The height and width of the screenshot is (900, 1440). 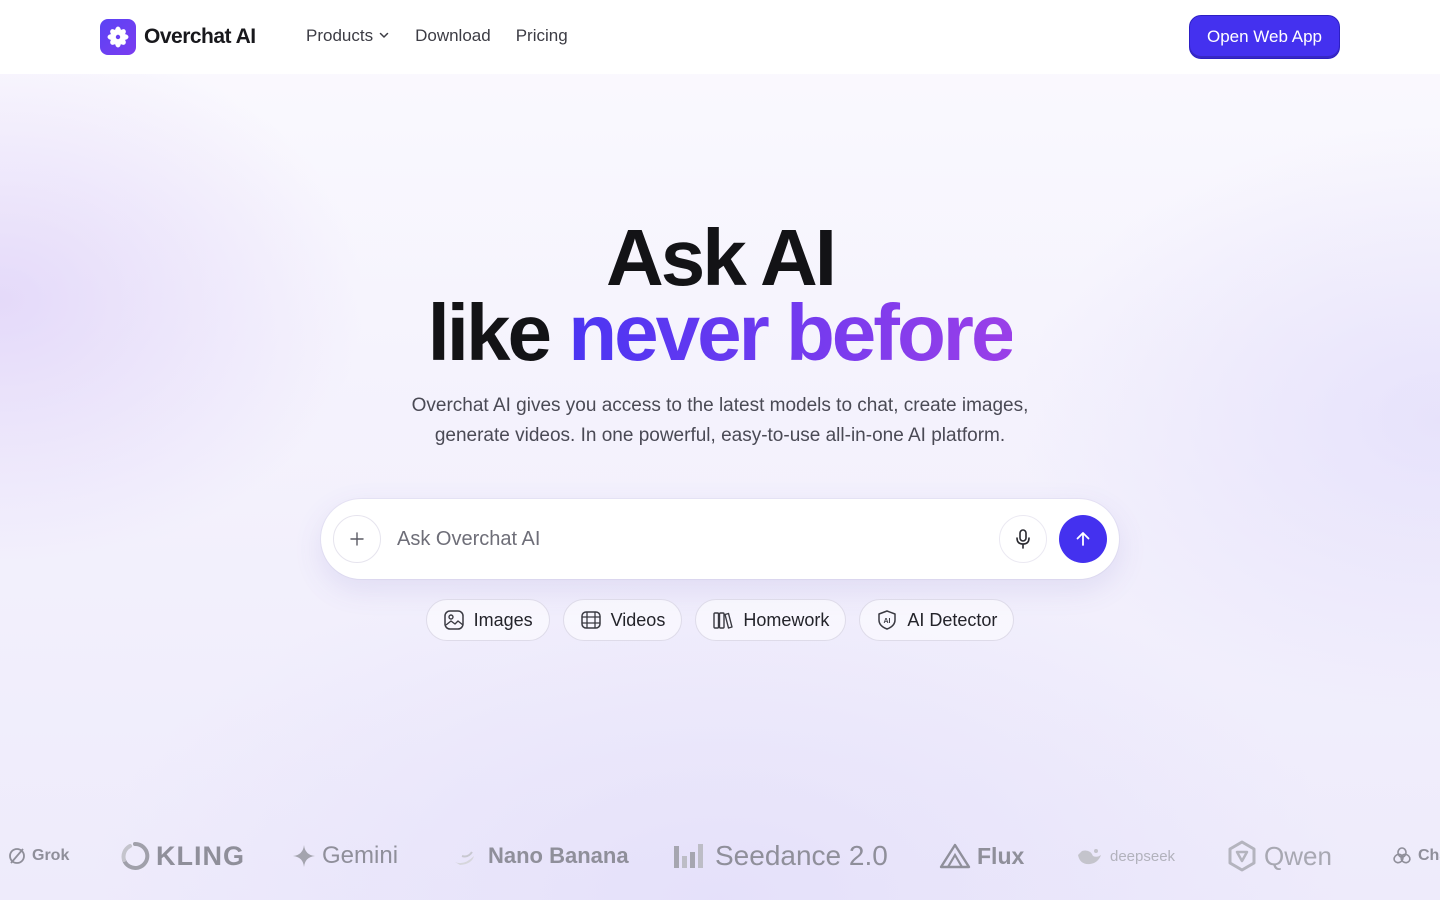 I want to click on banana-icon, so click(x=467, y=856).